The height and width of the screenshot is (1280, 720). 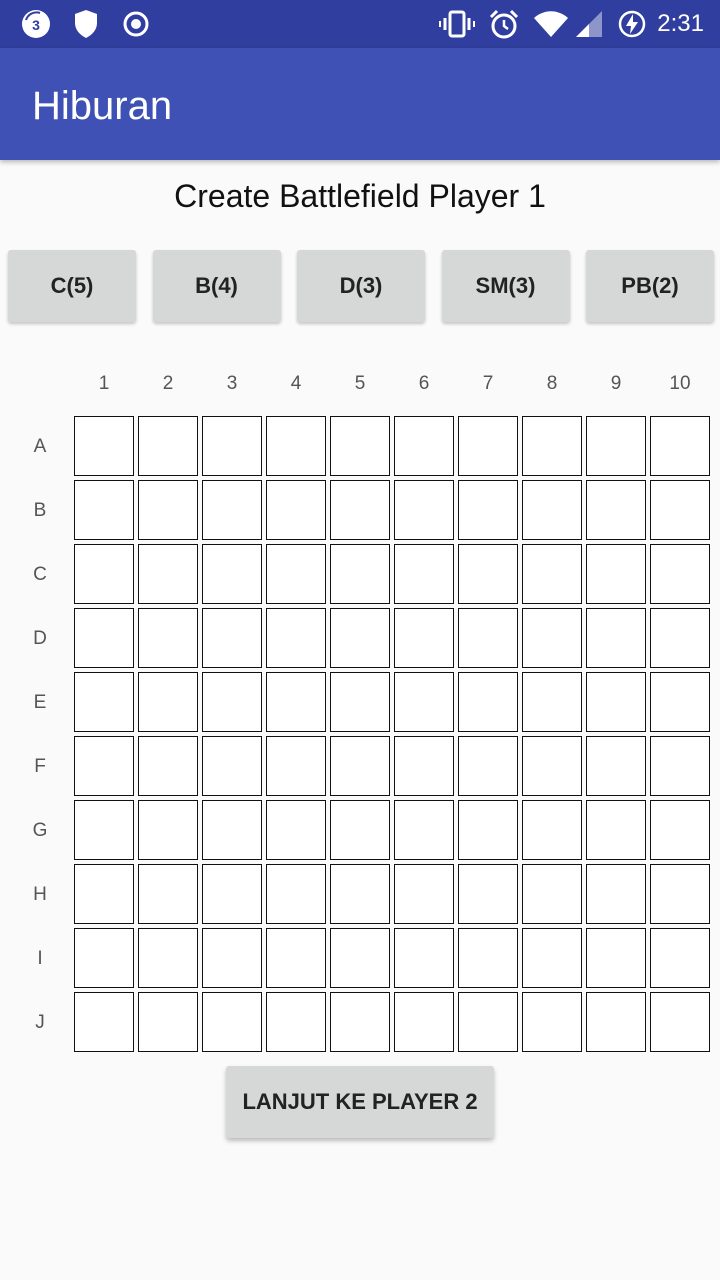 What do you see at coordinates (650, 286) in the screenshot?
I see `ship-button-patrol-boat: PB(2)` at bounding box center [650, 286].